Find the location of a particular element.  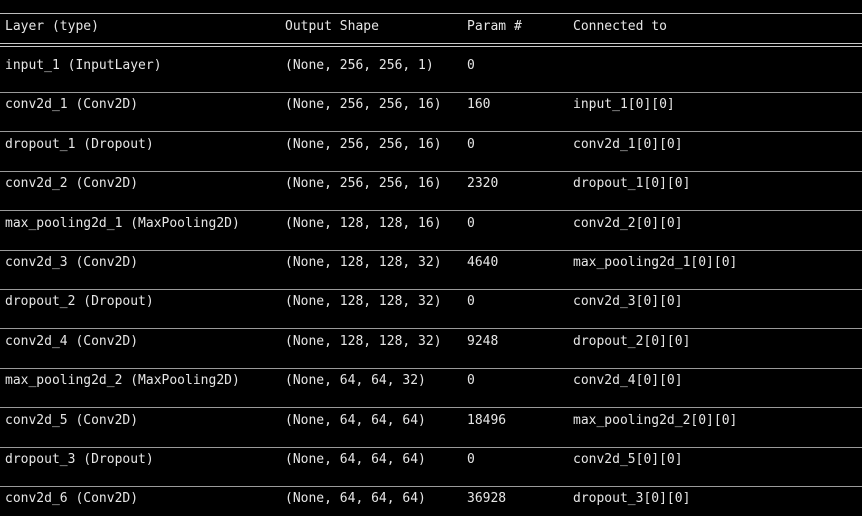

layer-name-cell: conv2d_2 (Conv2D) is located at coordinates (72, 183).